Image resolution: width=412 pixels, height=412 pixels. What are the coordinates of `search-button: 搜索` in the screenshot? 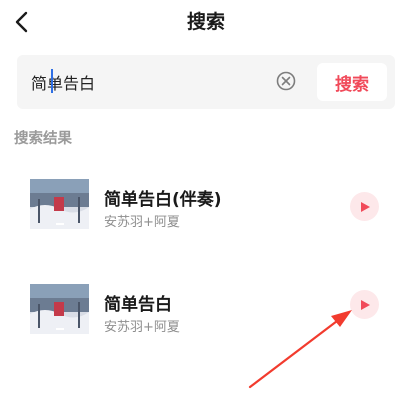 It's located at (352, 82).